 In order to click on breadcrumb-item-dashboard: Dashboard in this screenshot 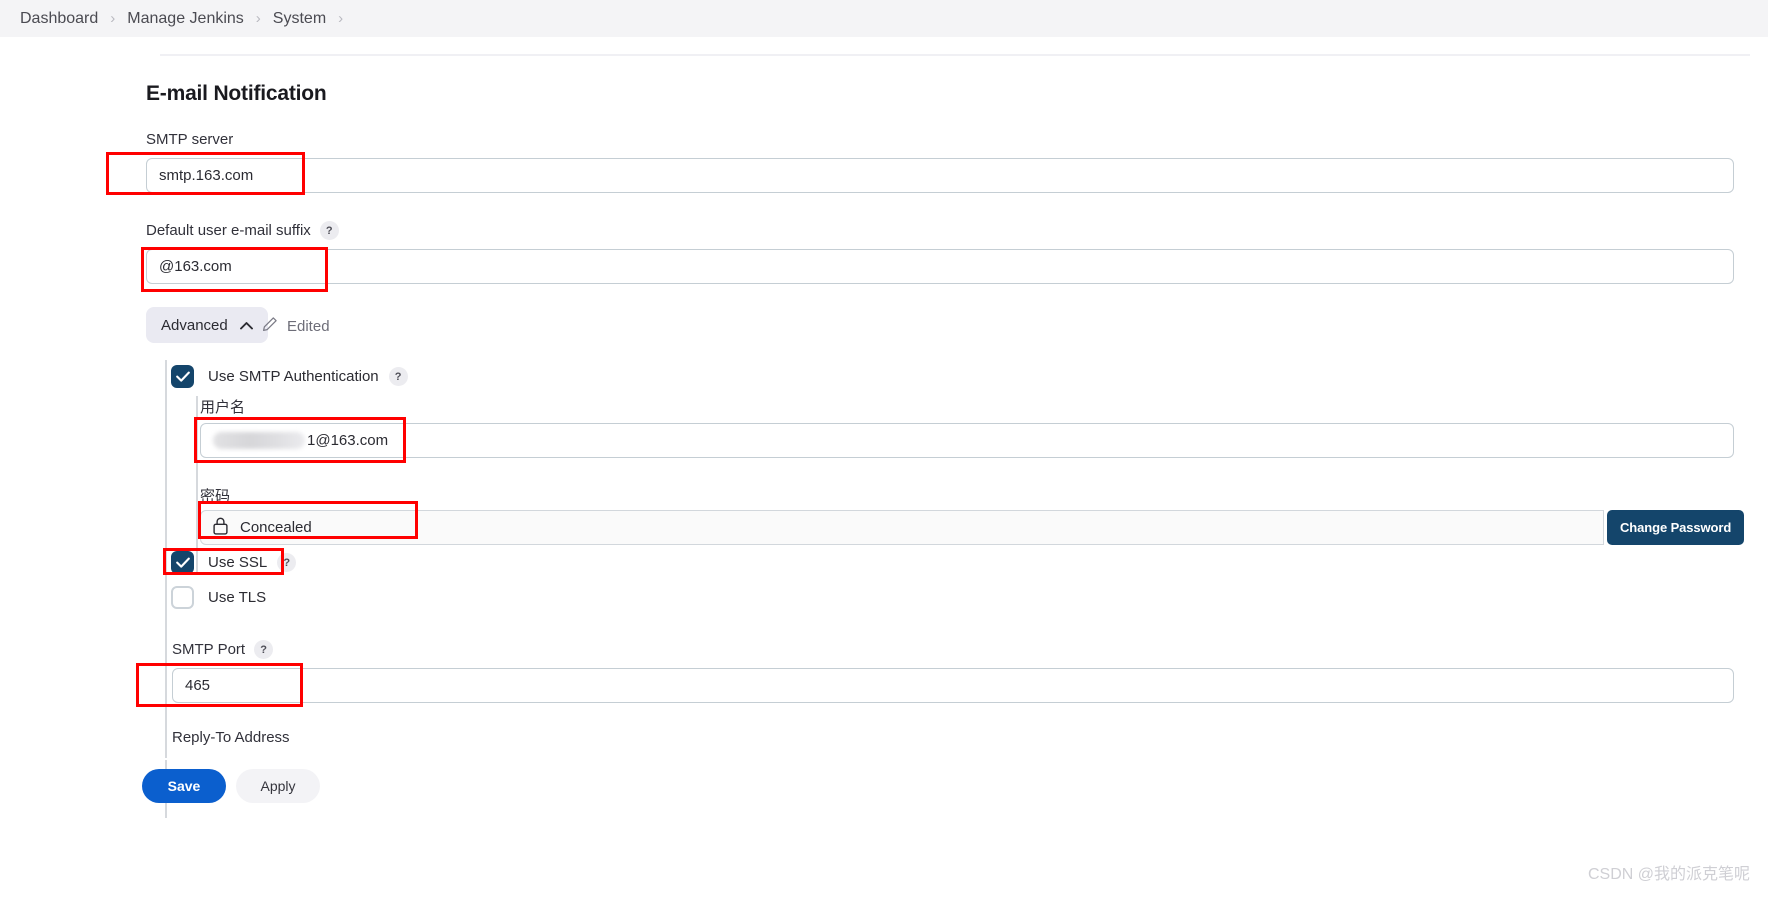, I will do `click(59, 19)`.